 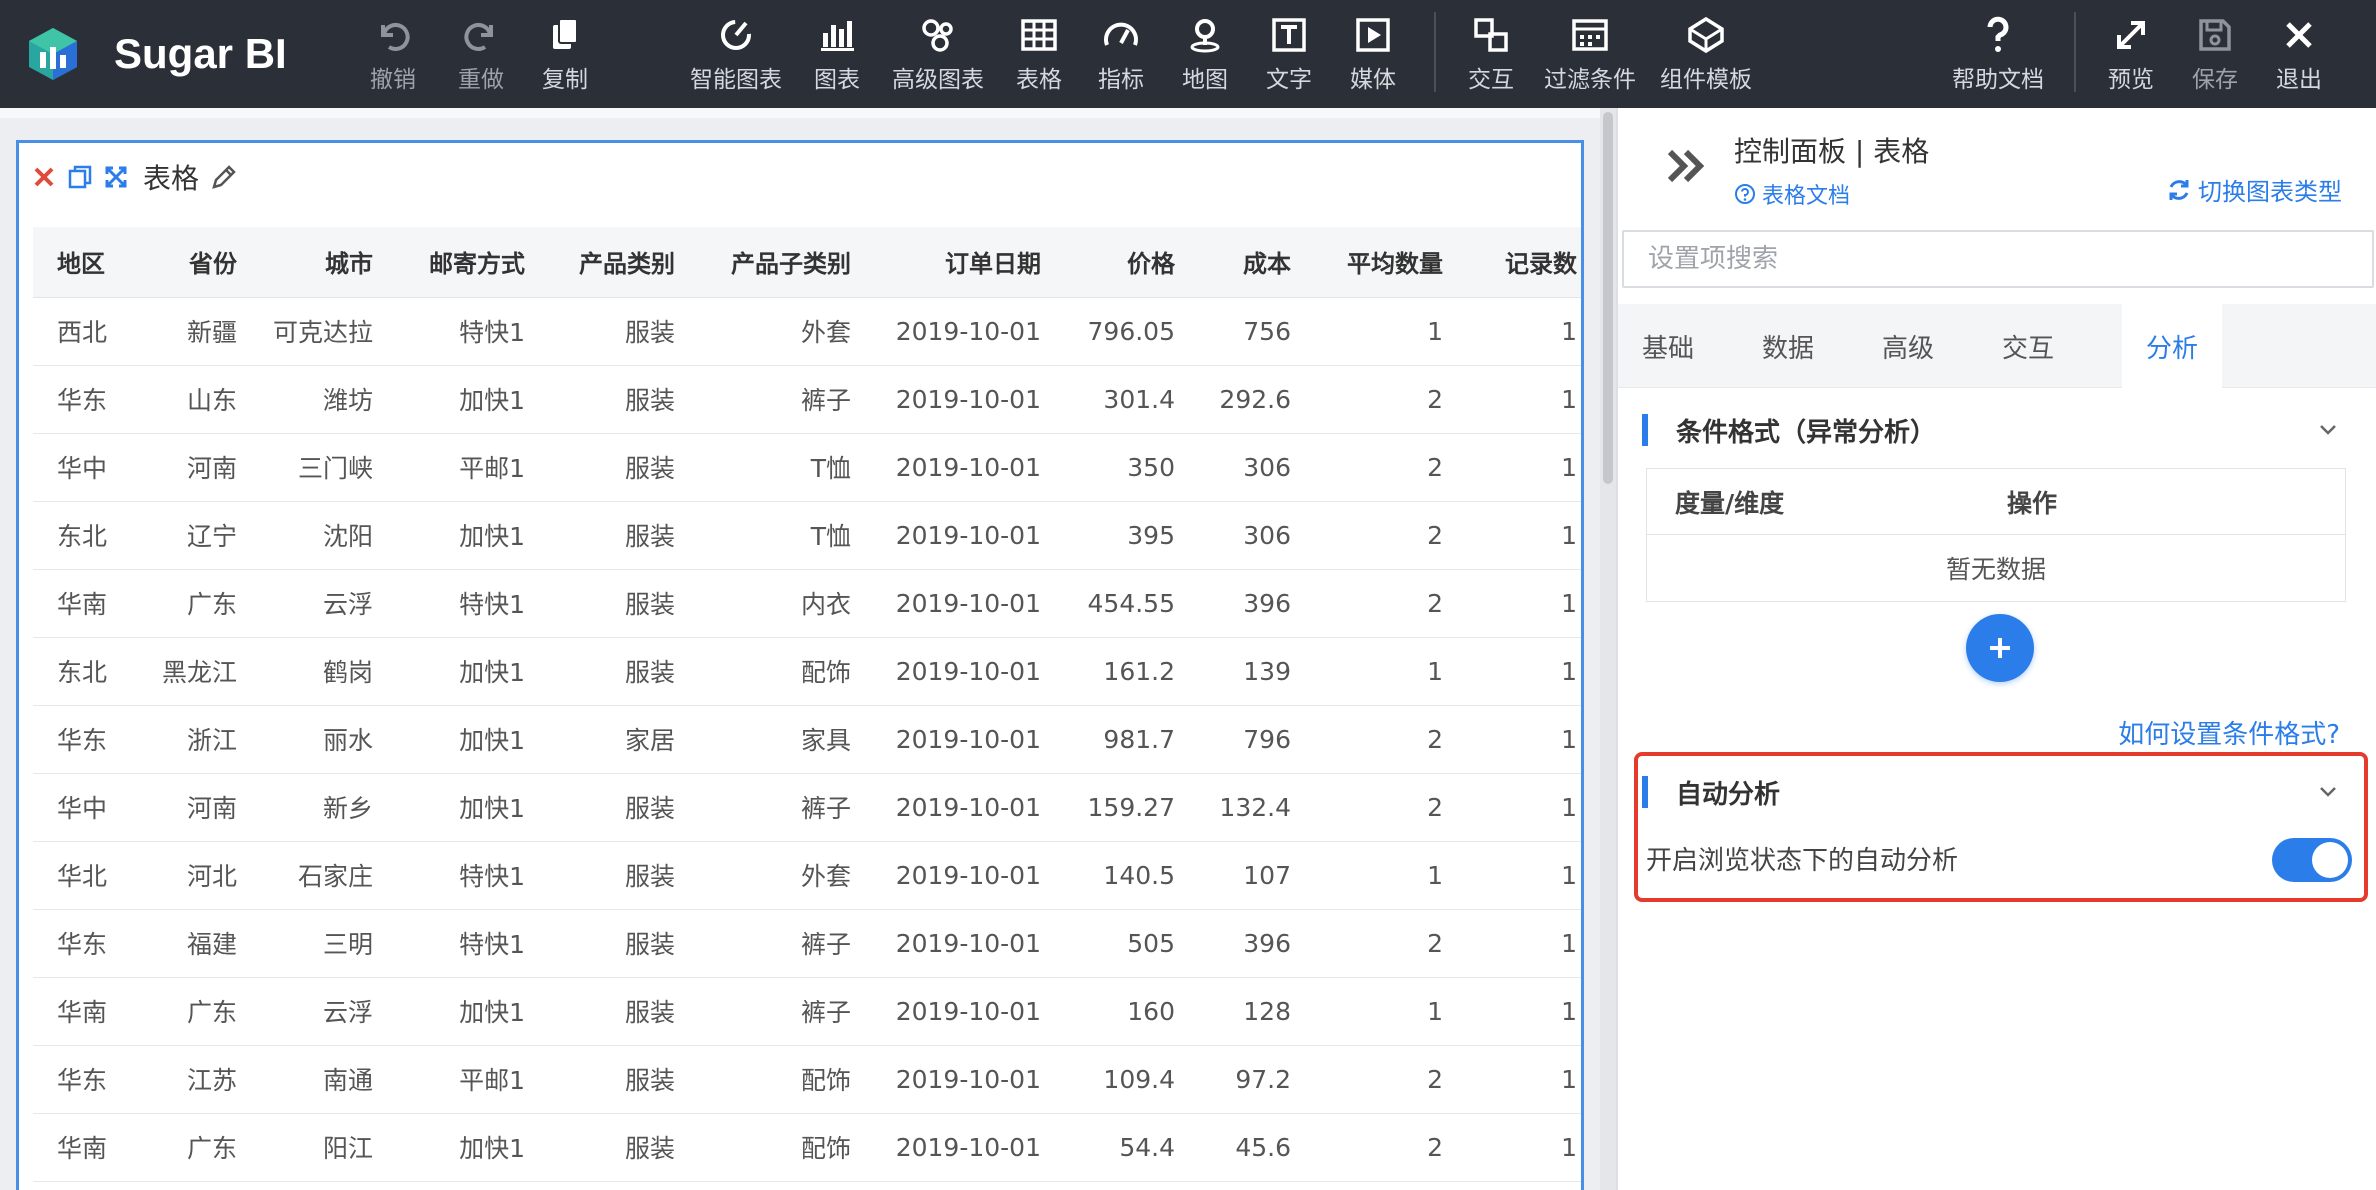 What do you see at coordinates (224, 177) in the screenshot?
I see `edit-title-pencil-icon` at bounding box center [224, 177].